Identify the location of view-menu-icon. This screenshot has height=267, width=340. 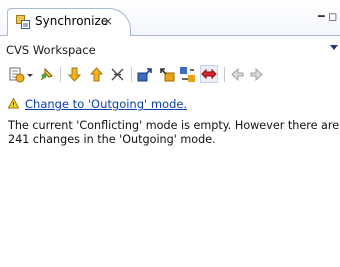
(334, 47).